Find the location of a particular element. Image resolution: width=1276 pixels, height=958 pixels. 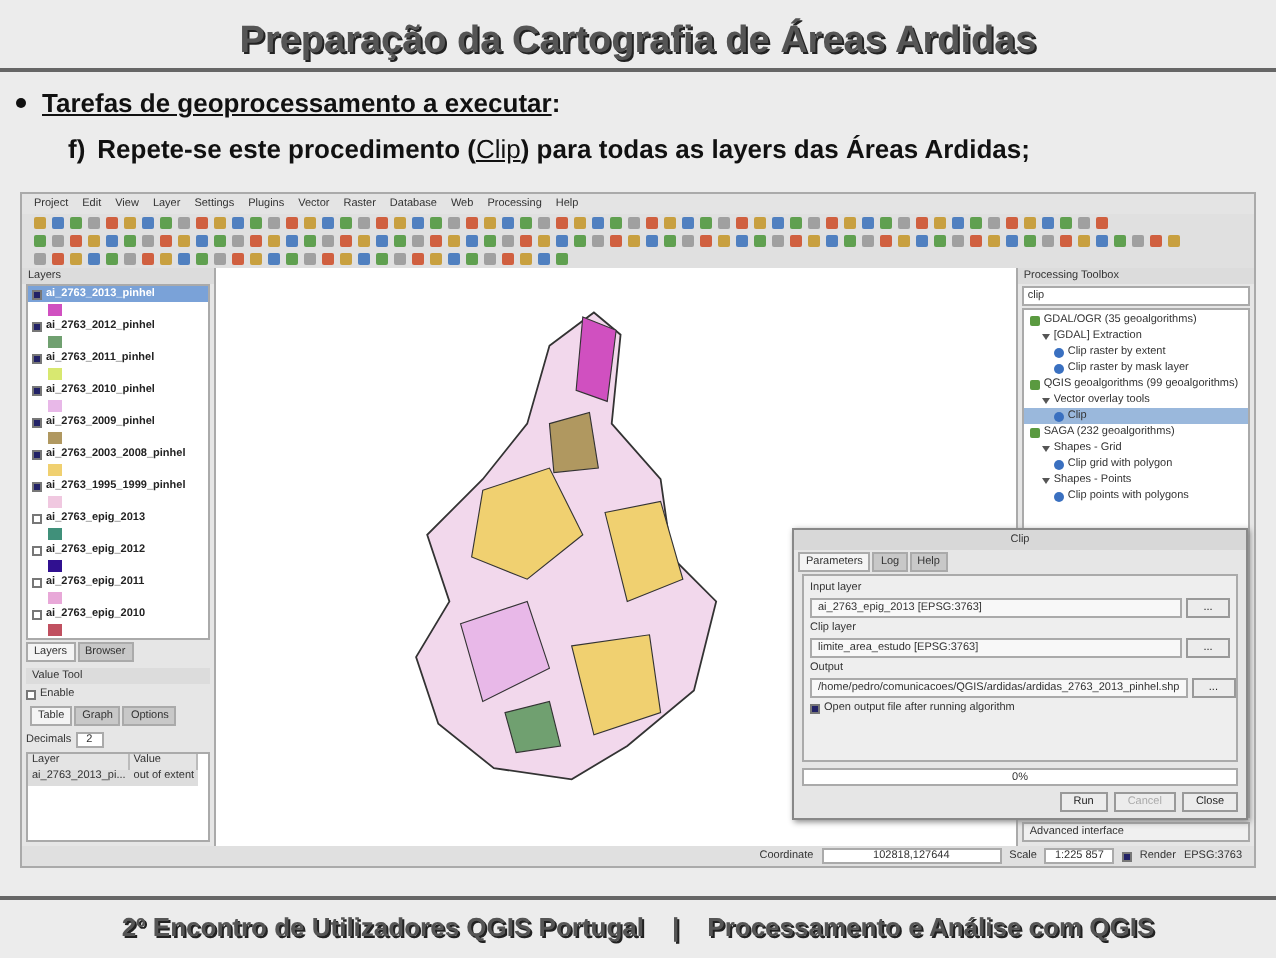

render-checkbox is located at coordinates (1126, 856).